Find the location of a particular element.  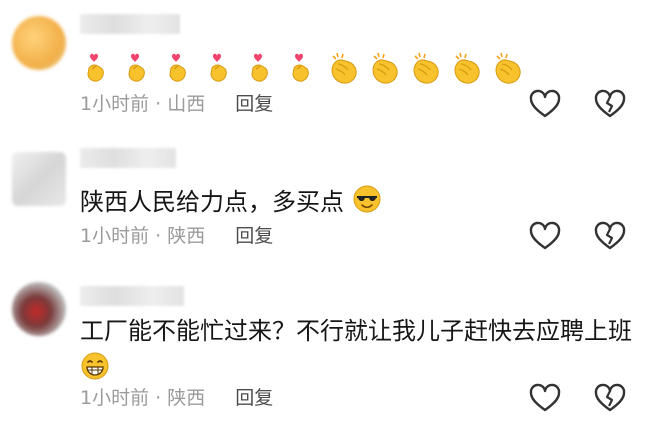

comment-text: 工厂能不能忙过来？不行就让我儿子赶快去应聘上班 is located at coordinates (360, 350).